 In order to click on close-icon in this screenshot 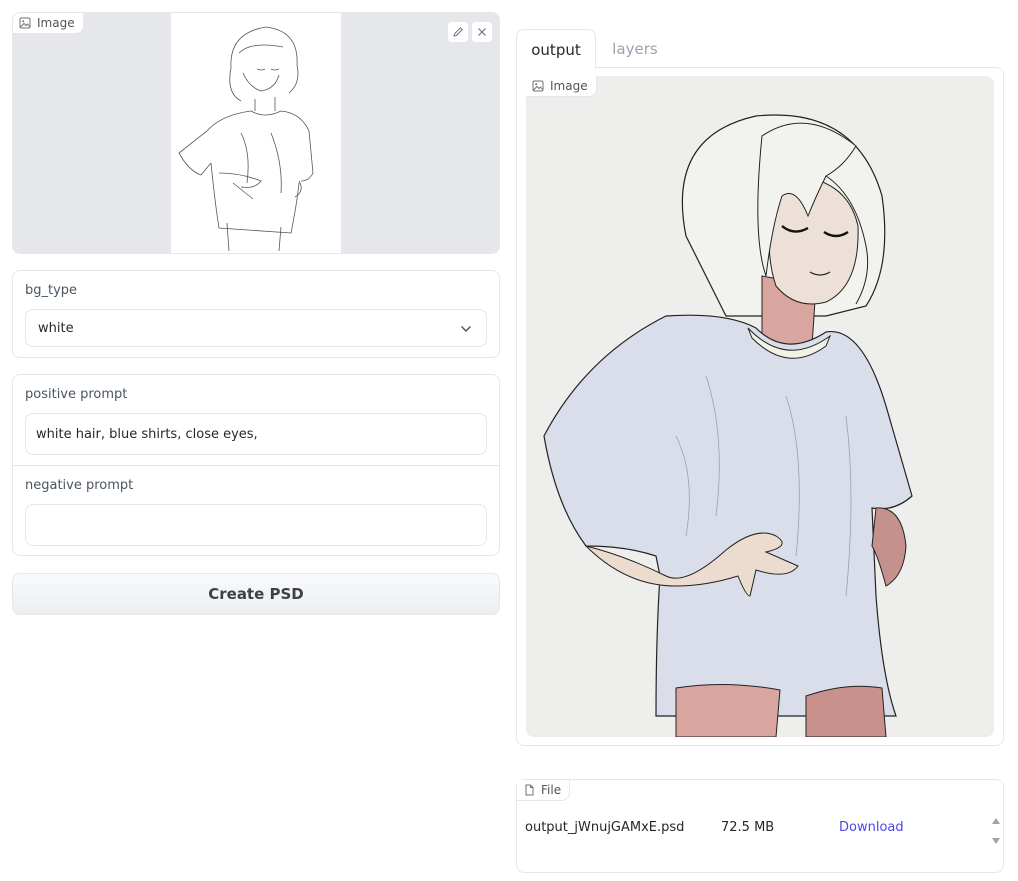, I will do `click(482, 32)`.